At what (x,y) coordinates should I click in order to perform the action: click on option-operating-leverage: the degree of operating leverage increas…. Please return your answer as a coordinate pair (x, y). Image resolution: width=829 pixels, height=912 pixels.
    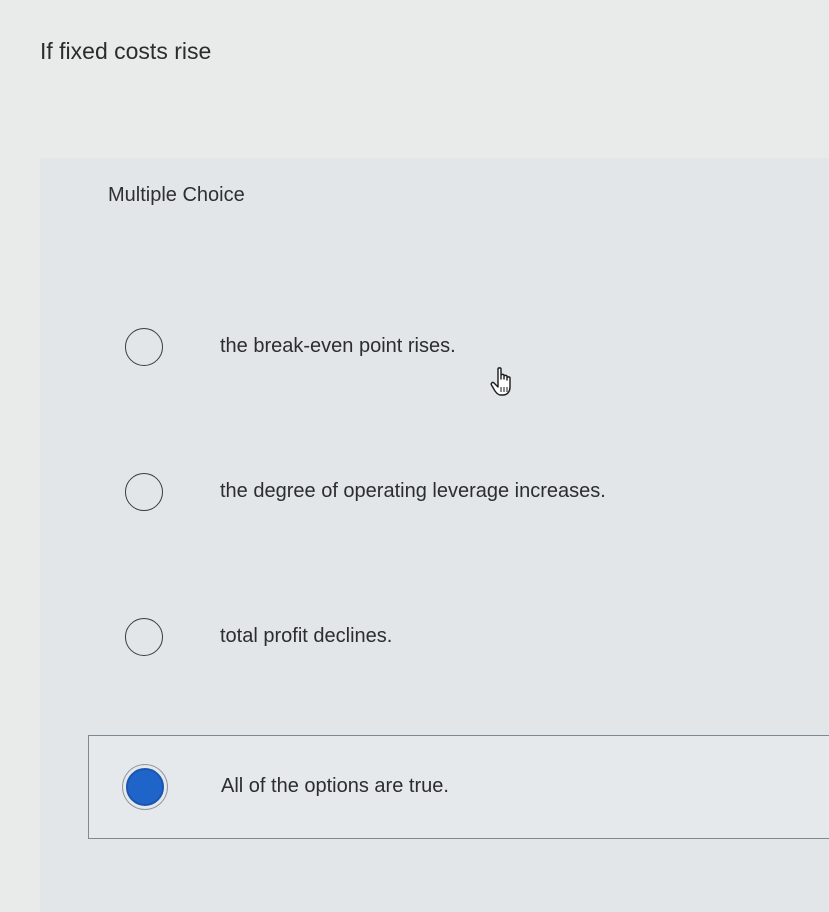
    Looking at the image, I should click on (458, 493).